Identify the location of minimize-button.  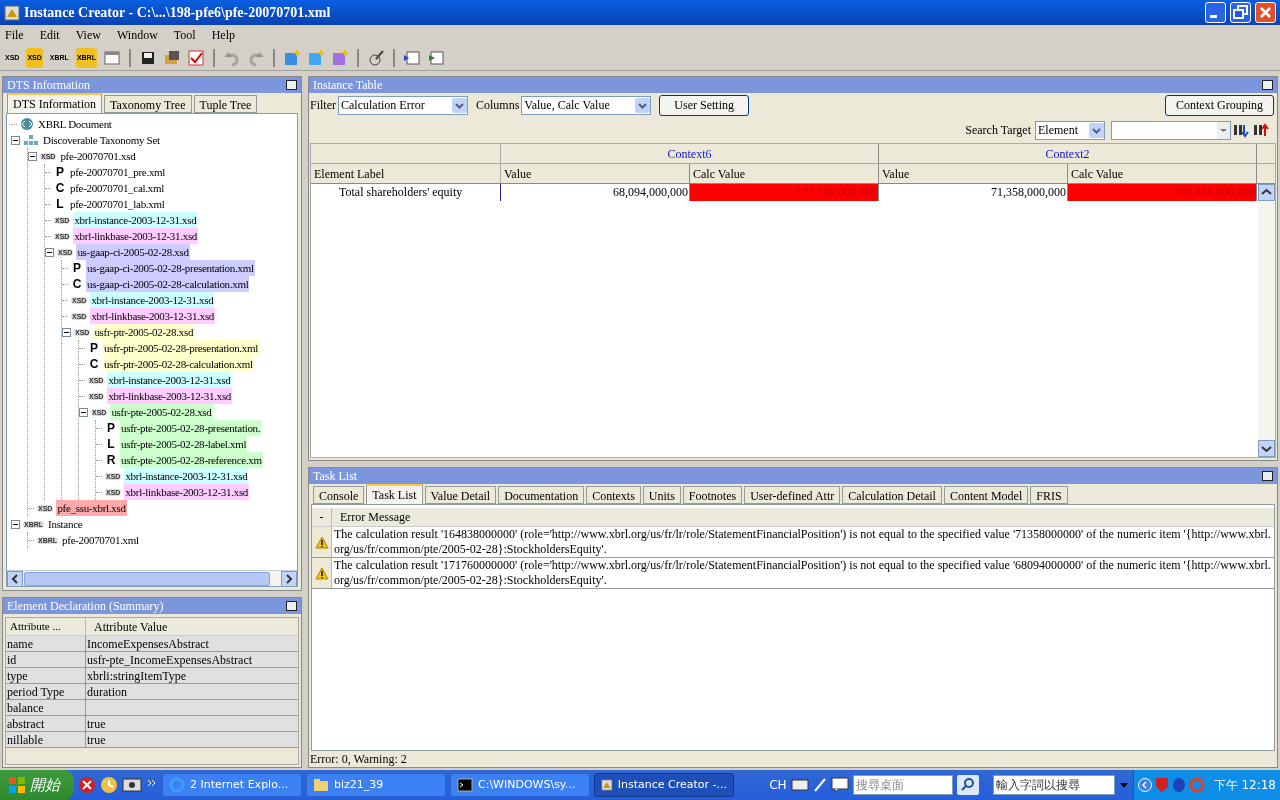
(1215, 12).